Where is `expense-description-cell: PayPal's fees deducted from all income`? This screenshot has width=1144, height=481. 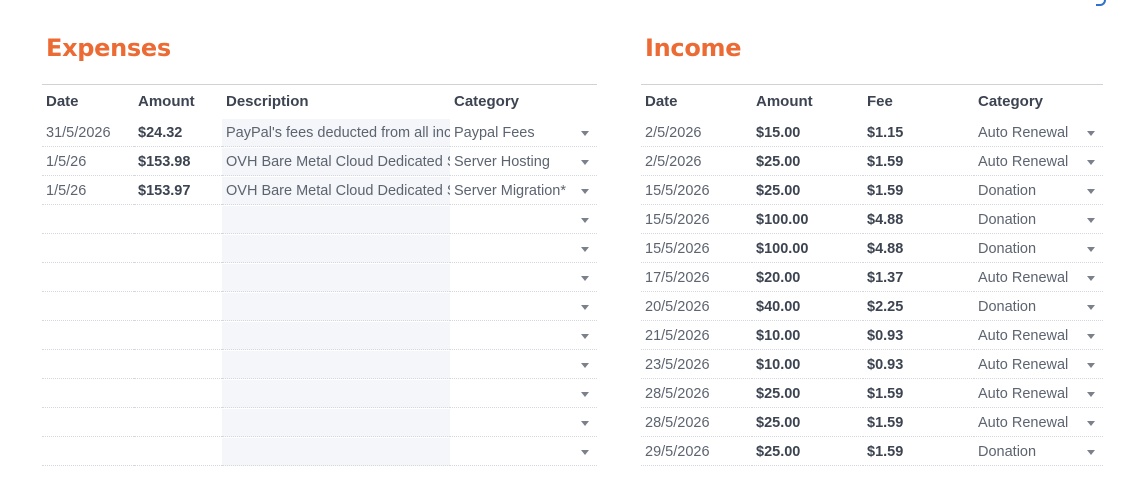
expense-description-cell: PayPal's fees deducted from all income is located at coordinates (336, 133).